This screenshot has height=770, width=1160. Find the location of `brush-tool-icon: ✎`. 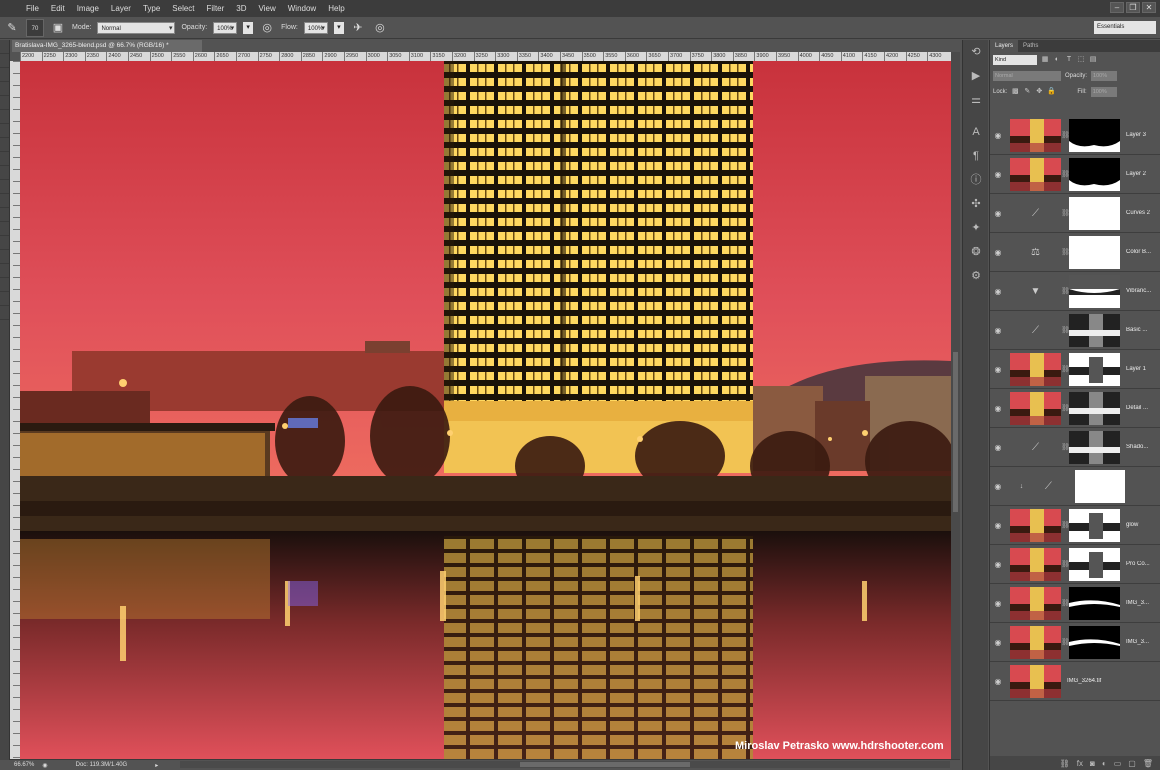

brush-tool-icon: ✎ is located at coordinates (12, 28).